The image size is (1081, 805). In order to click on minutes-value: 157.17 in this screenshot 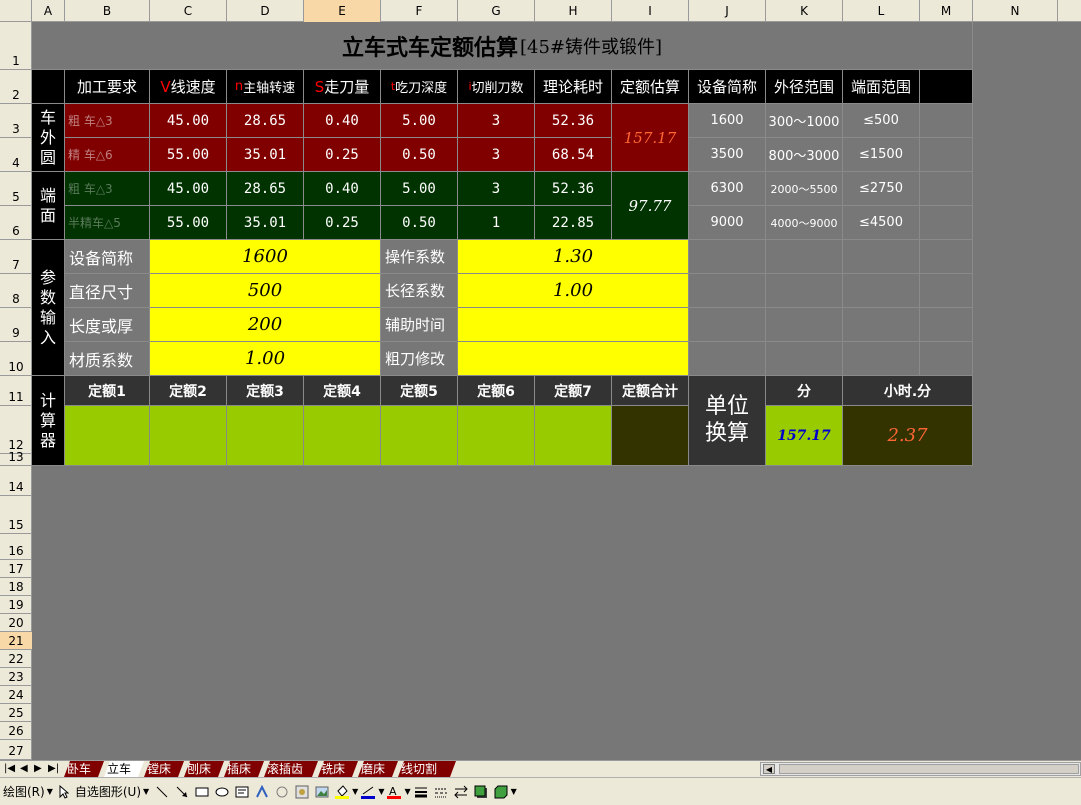, I will do `click(804, 436)`.